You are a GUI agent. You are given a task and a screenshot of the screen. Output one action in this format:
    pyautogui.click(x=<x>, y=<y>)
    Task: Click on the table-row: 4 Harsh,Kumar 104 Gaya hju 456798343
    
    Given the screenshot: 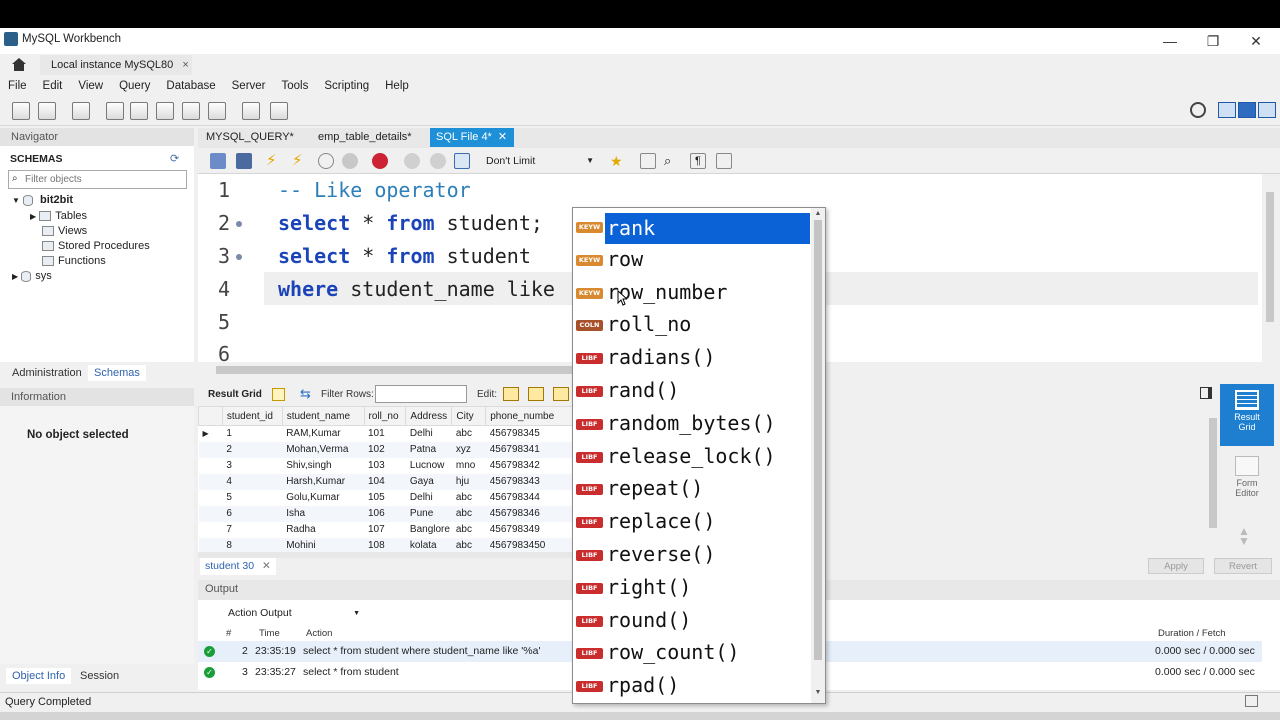 What is the action you would take?
    pyautogui.click(x=386, y=481)
    